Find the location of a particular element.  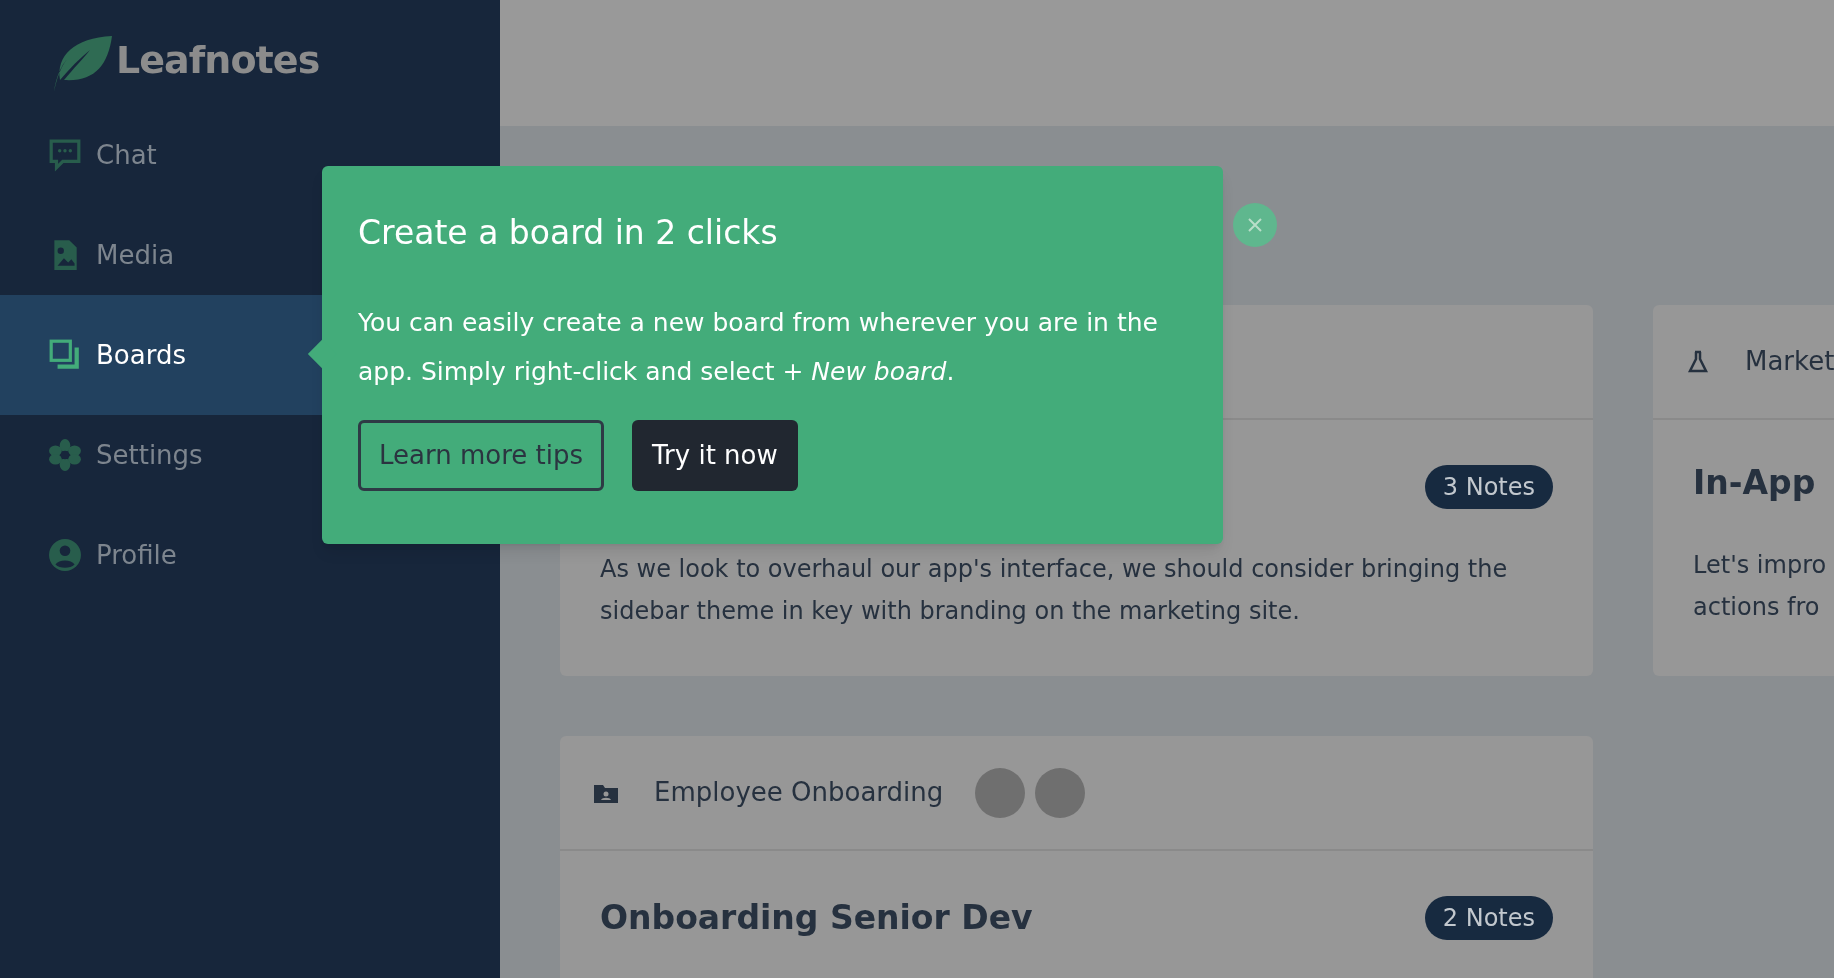

notes-count-badge: 3 Notes is located at coordinates (1488, 487).